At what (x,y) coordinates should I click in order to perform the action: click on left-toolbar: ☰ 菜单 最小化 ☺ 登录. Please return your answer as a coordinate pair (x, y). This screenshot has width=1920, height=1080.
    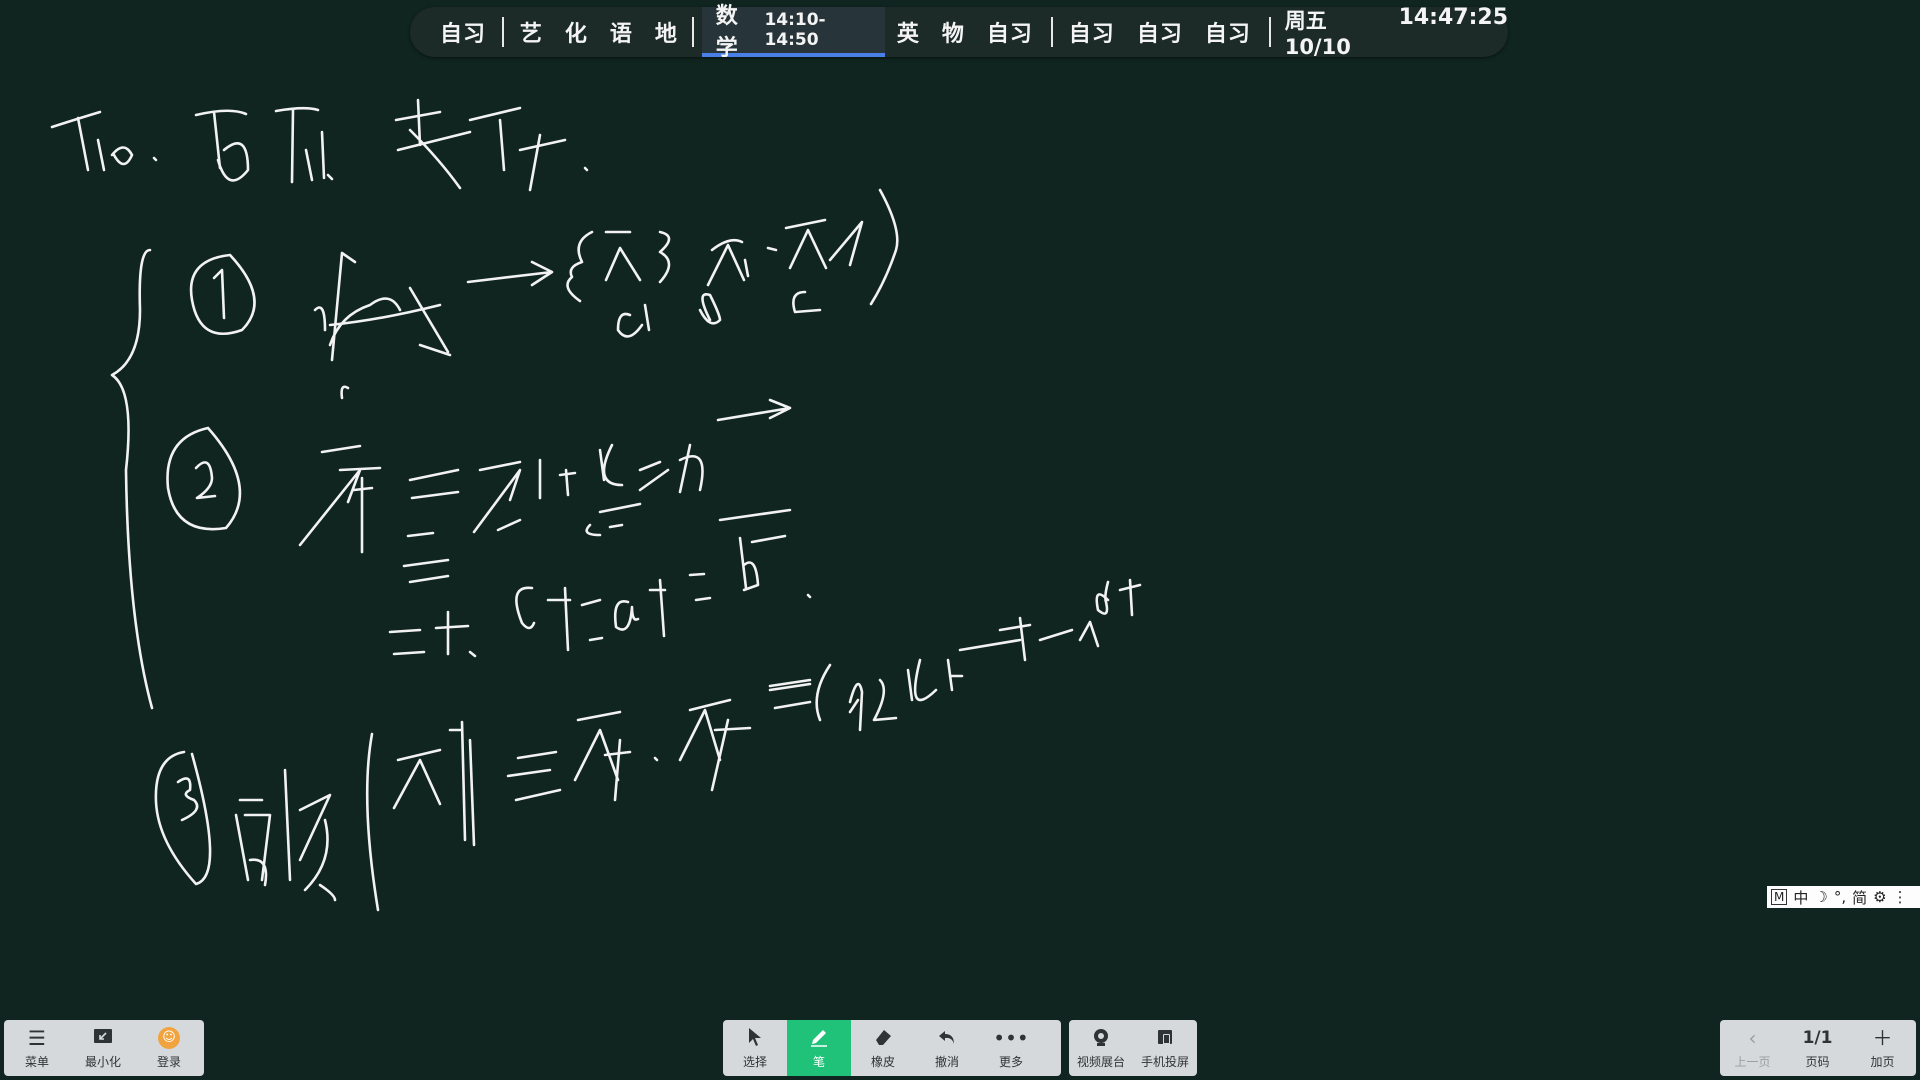
    Looking at the image, I should click on (104, 1048).